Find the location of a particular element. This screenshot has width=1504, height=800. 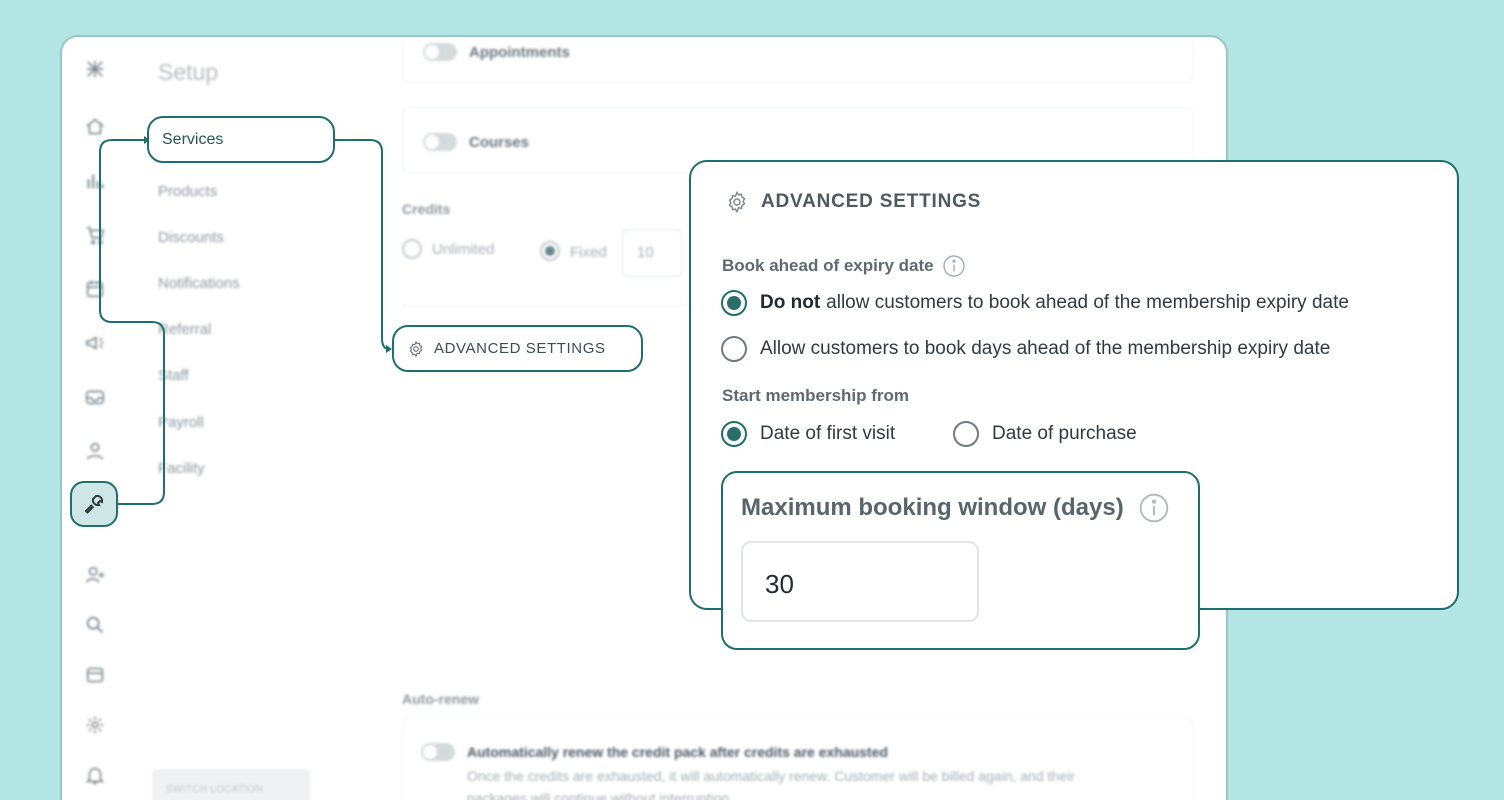

advanced-settings-header: ADVANCED SETTINGS is located at coordinates (853, 202).